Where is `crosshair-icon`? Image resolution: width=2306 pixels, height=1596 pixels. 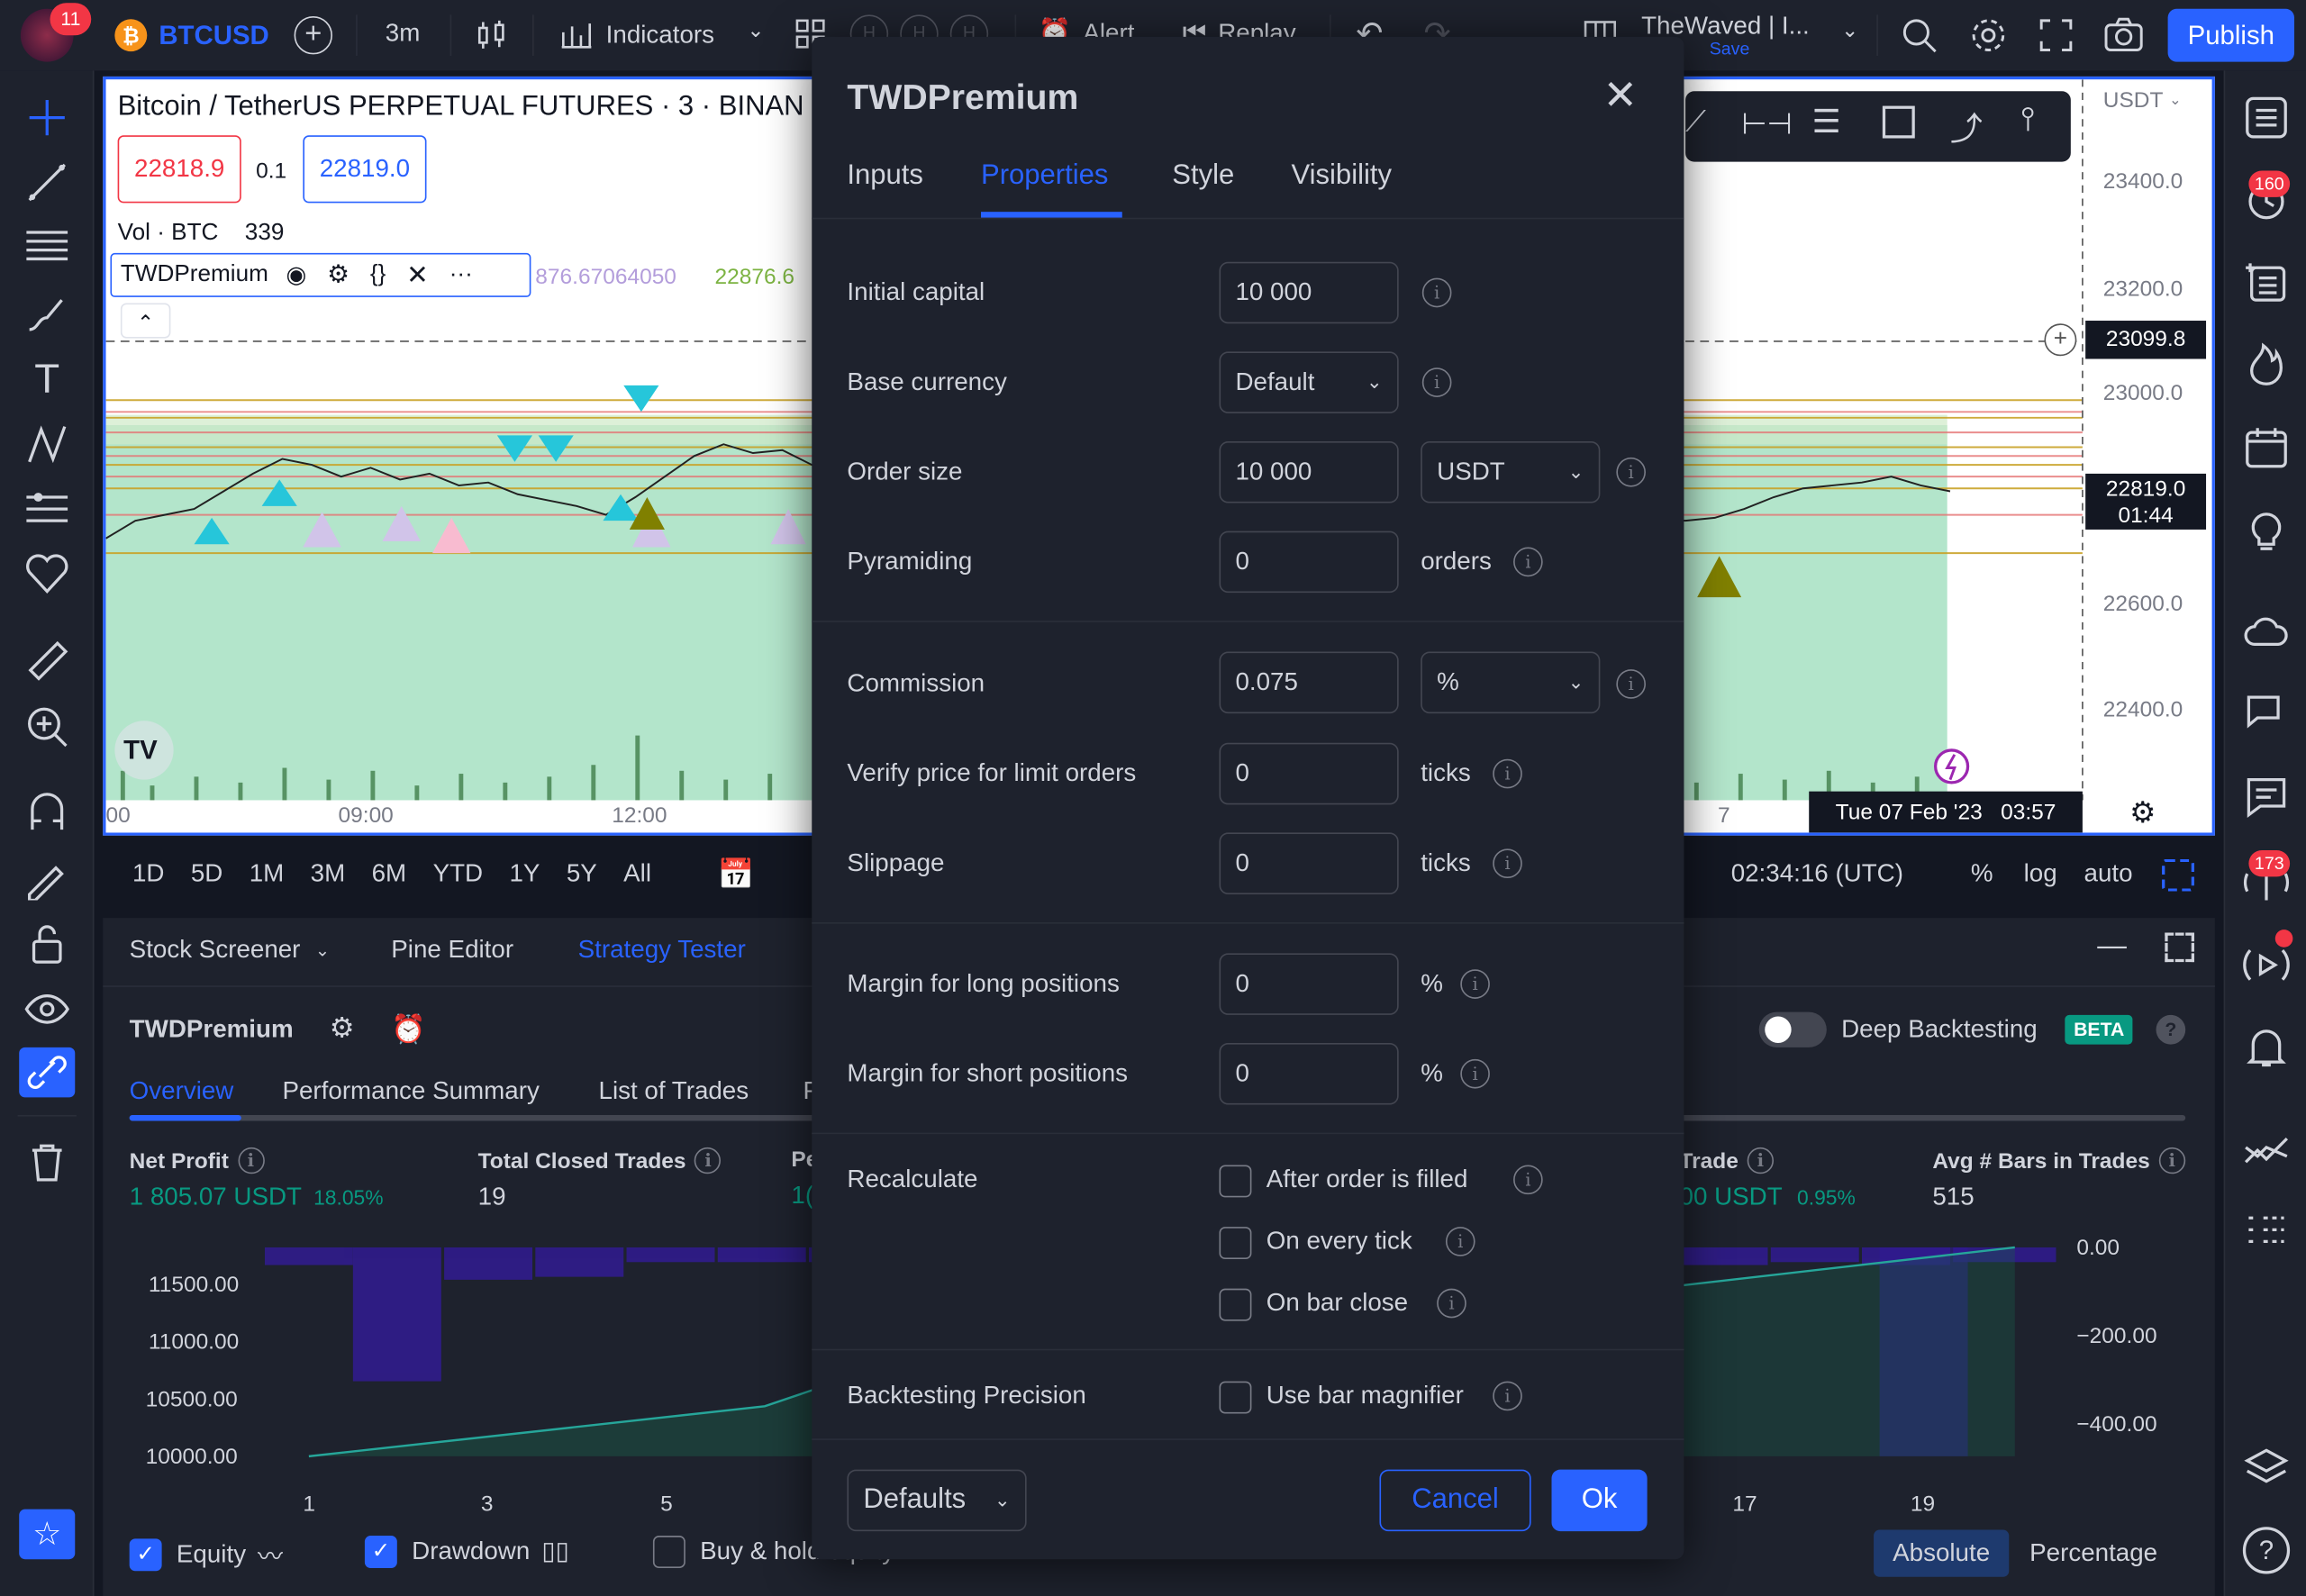 crosshair-icon is located at coordinates (46, 118).